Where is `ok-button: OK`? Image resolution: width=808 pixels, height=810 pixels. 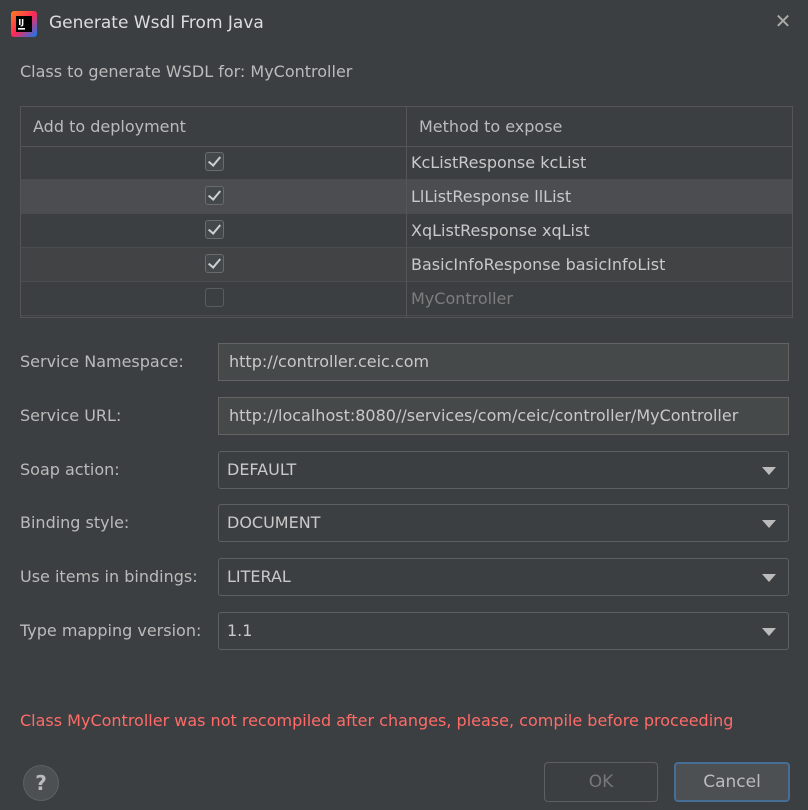
ok-button: OK is located at coordinates (601, 782).